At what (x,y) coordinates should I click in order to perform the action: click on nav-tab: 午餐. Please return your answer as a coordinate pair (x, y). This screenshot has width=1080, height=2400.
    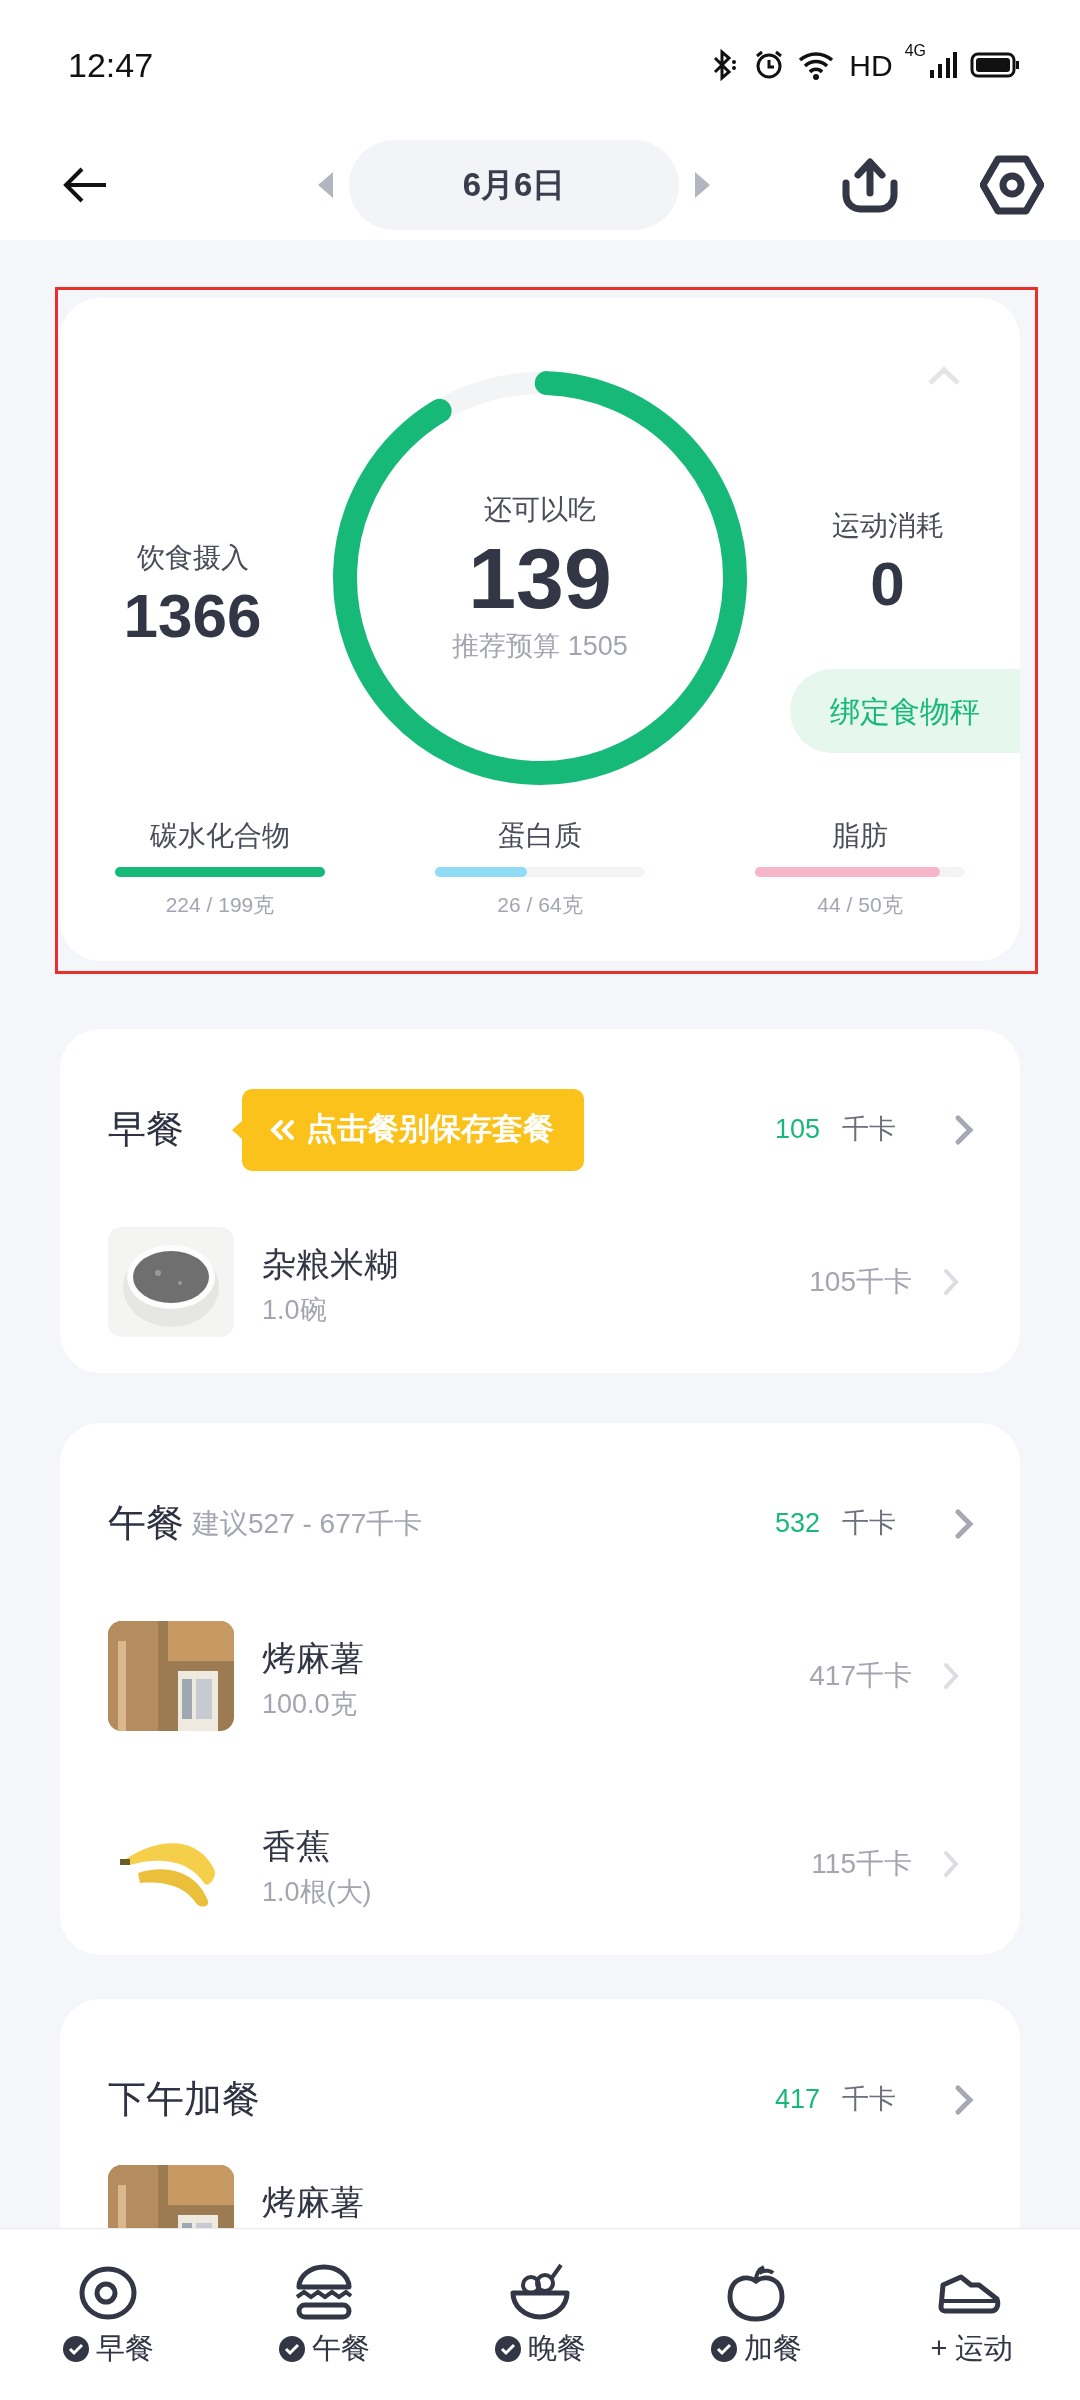
    Looking at the image, I should click on (324, 2316).